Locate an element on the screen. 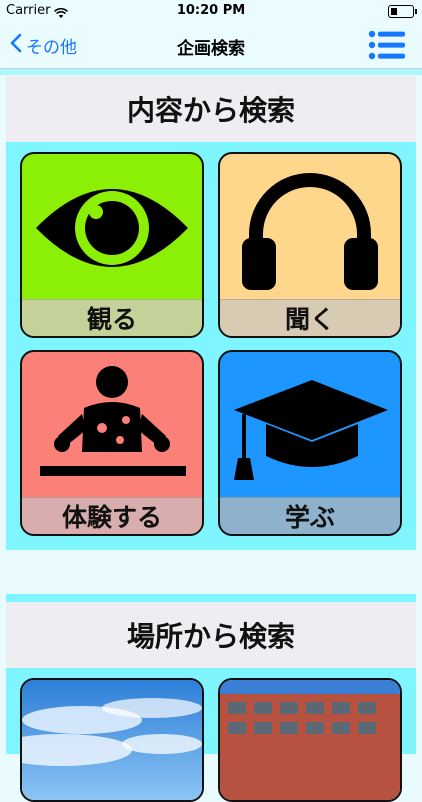 This screenshot has width=422, height=802. graduation-cap-icon is located at coordinates (310, 425).